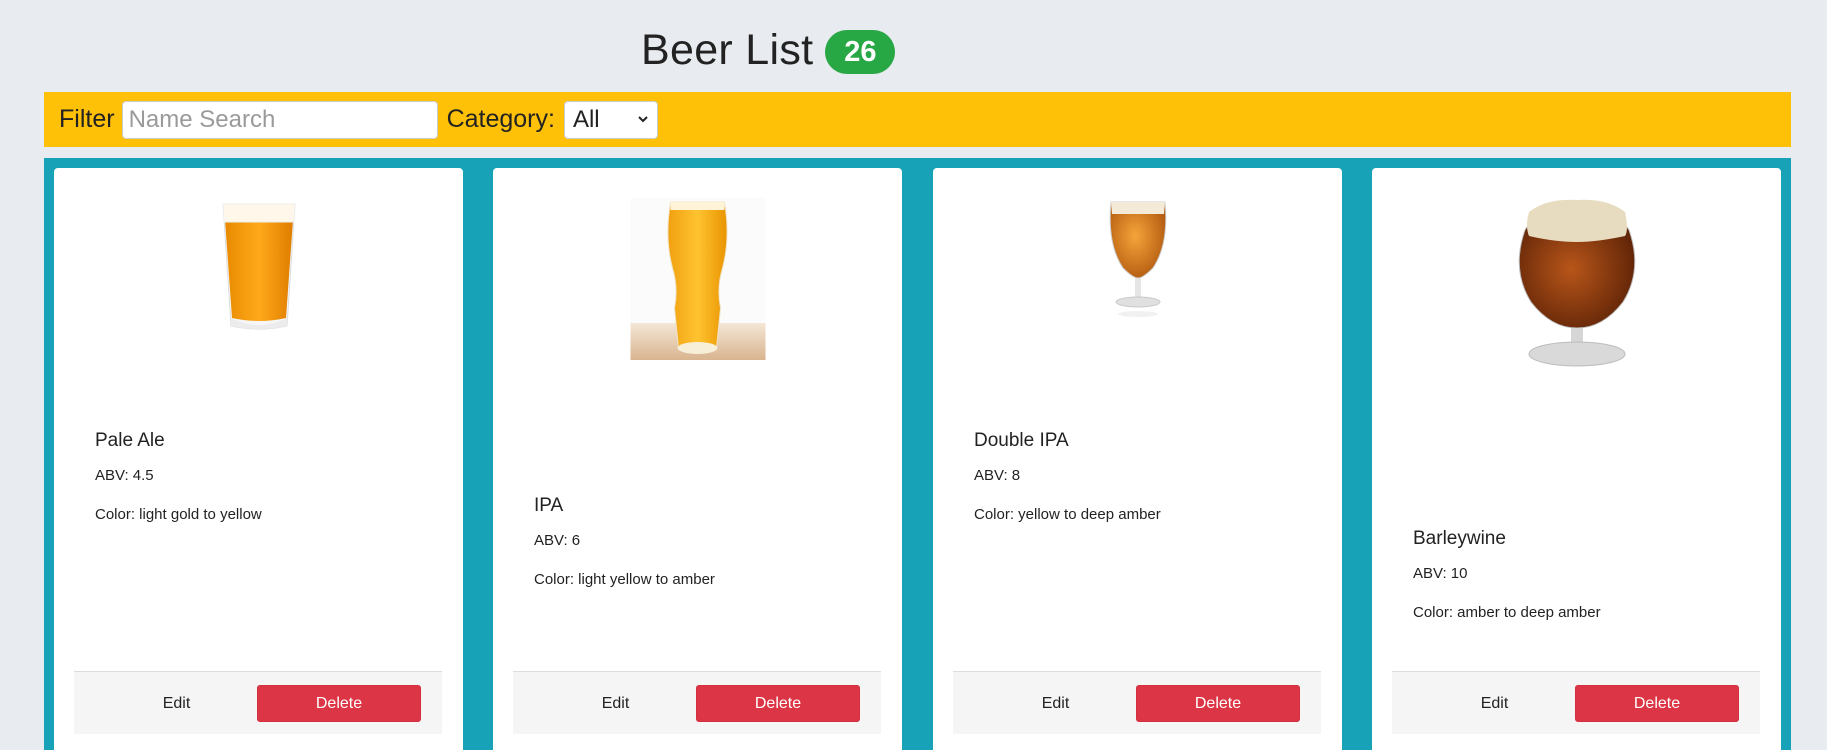  Describe the element at coordinates (1021, 440) in the screenshot. I see `beer-name: Double IPA` at that location.